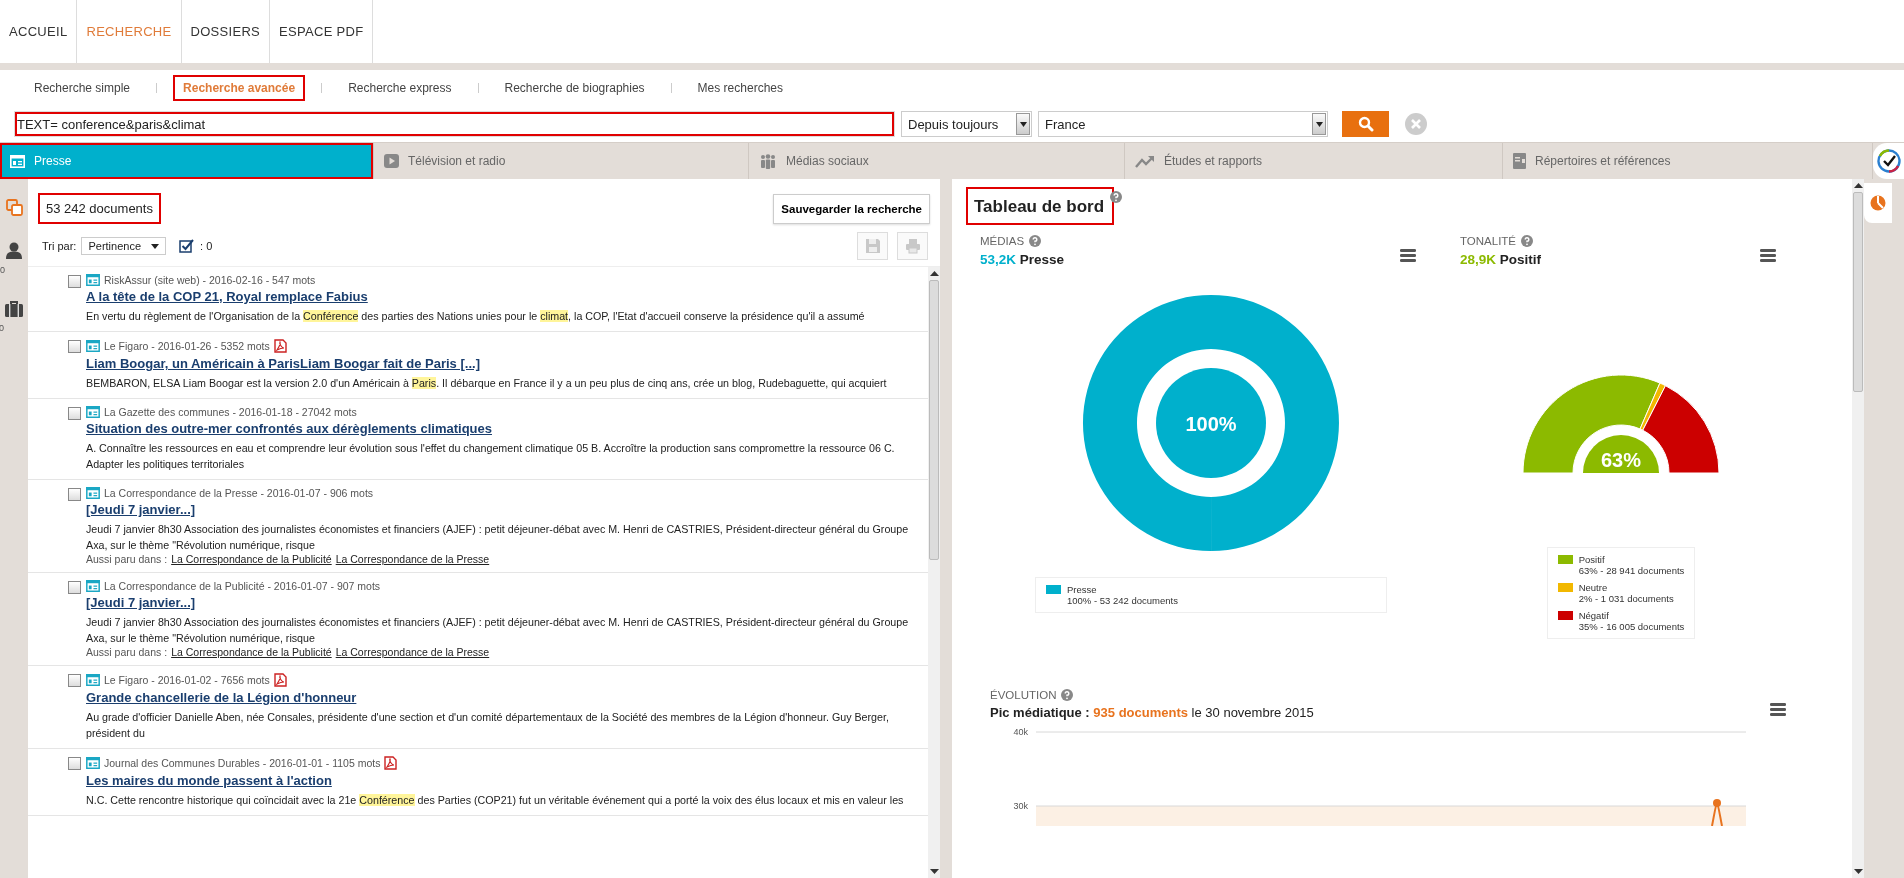 This screenshot has width=1904, height=878. I want to click on item-count: 0, so click(2, 328).